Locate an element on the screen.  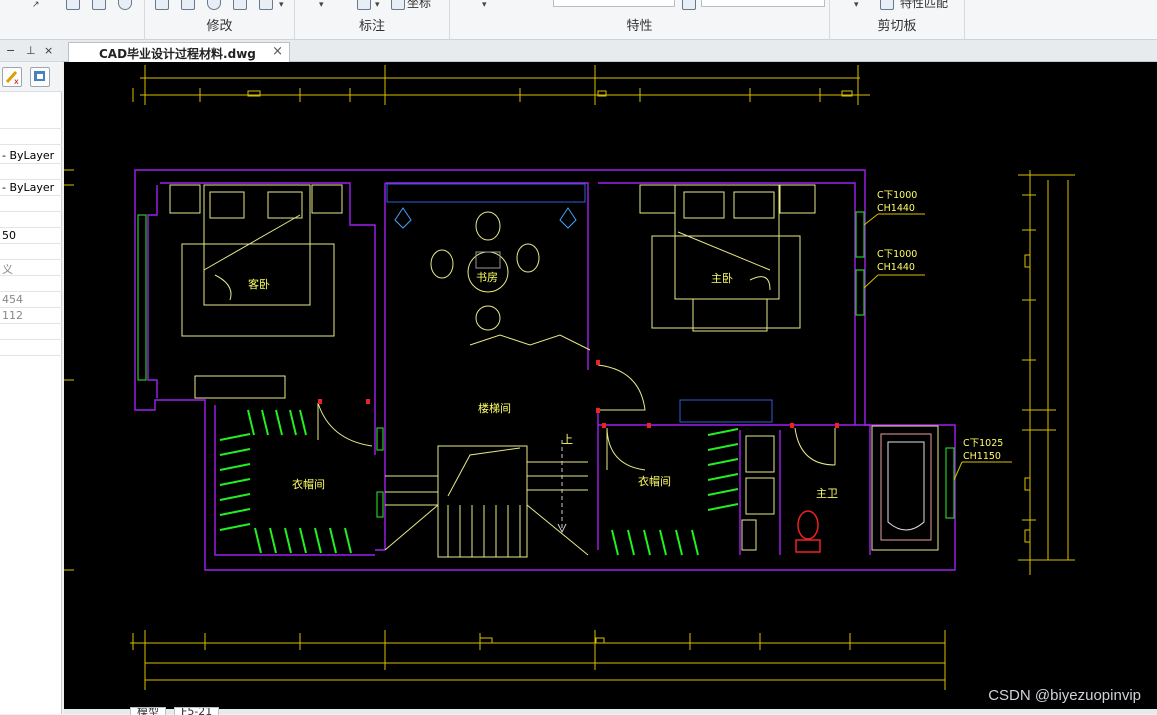
document-tab-title: CAD毕业设计过程材料.dwg is located at coordinates (177, 53).